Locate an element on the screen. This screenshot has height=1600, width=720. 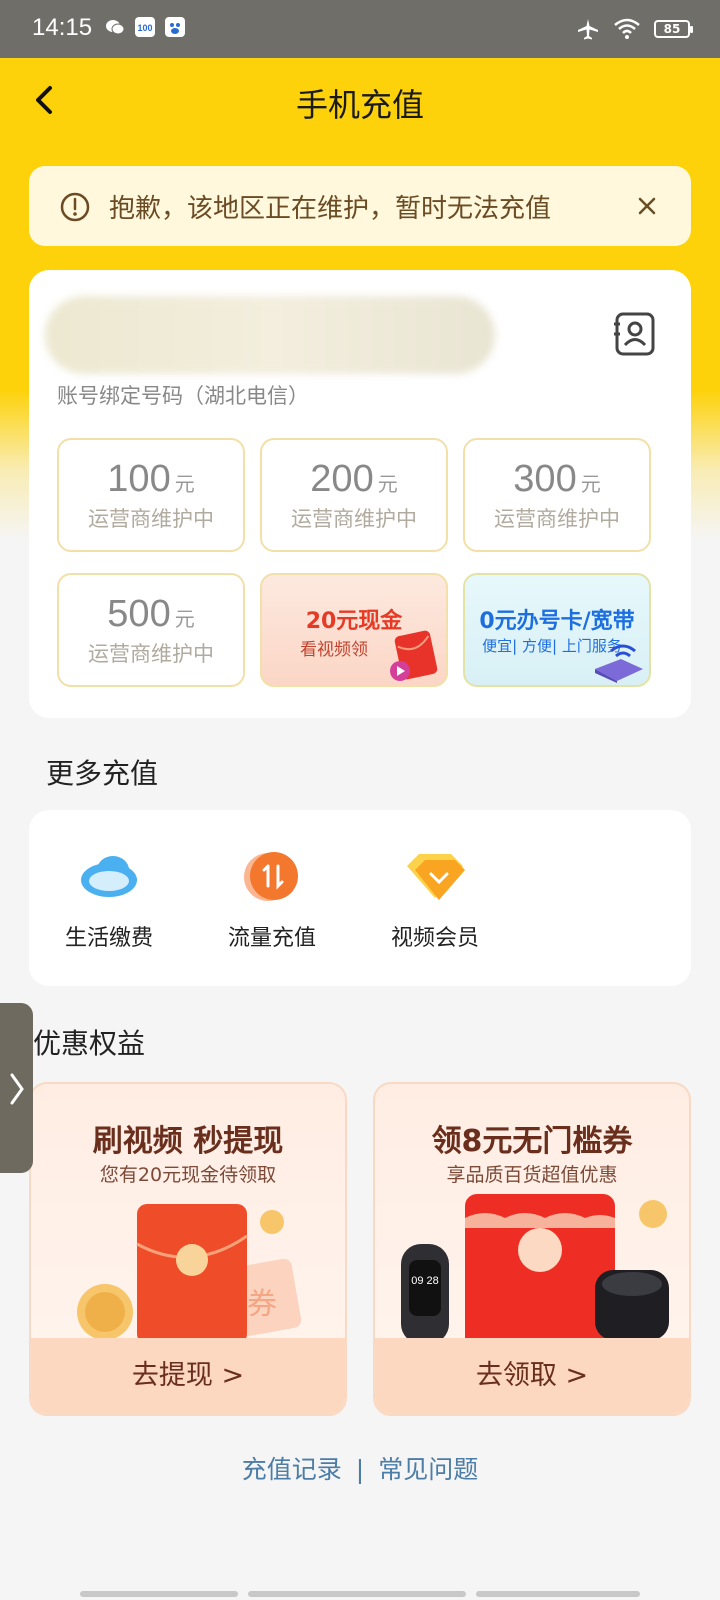
service-label: 视频会员 is located at coordinates (434, 938).